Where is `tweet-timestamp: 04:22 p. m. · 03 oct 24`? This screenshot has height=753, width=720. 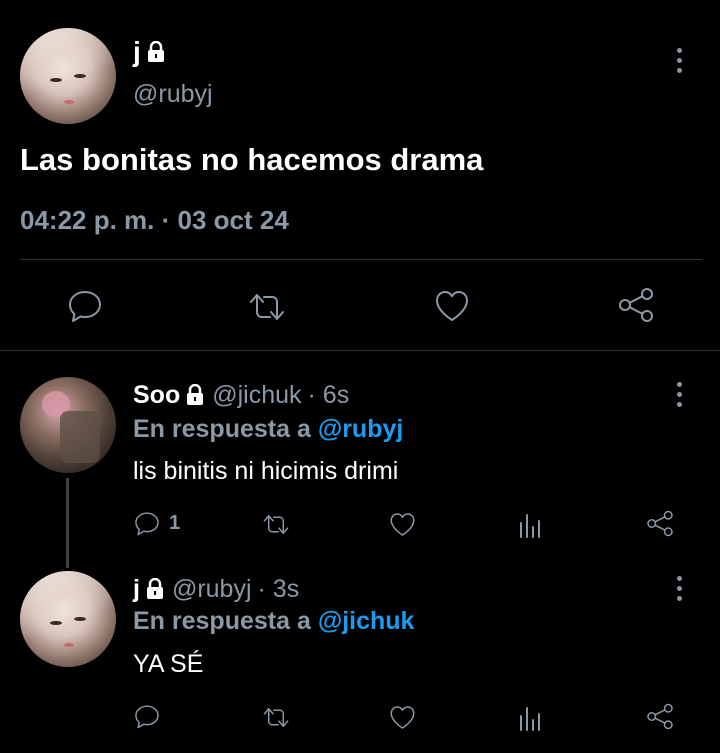
tweet-timestamp: 04:22 p. m. · 03 oct 24 is located at coordinates (154, 220).